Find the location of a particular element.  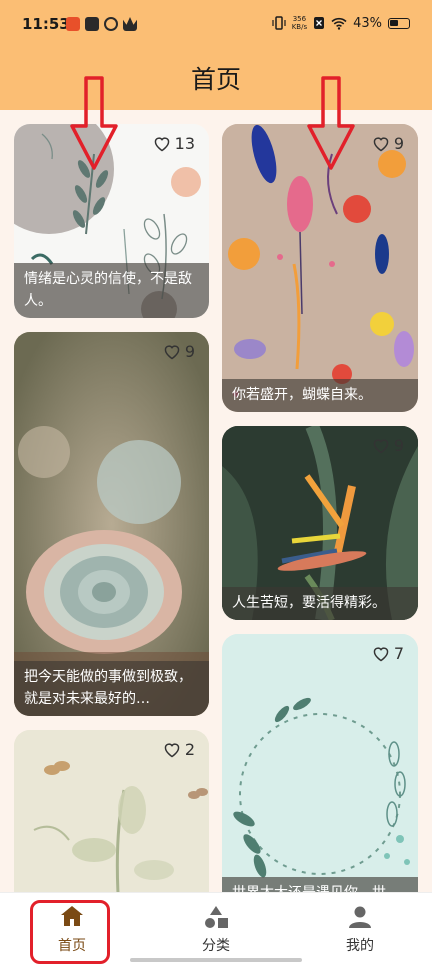

quote-card: 9 人生苦短，要活得精彩。 is located at coordinates (320, 523).